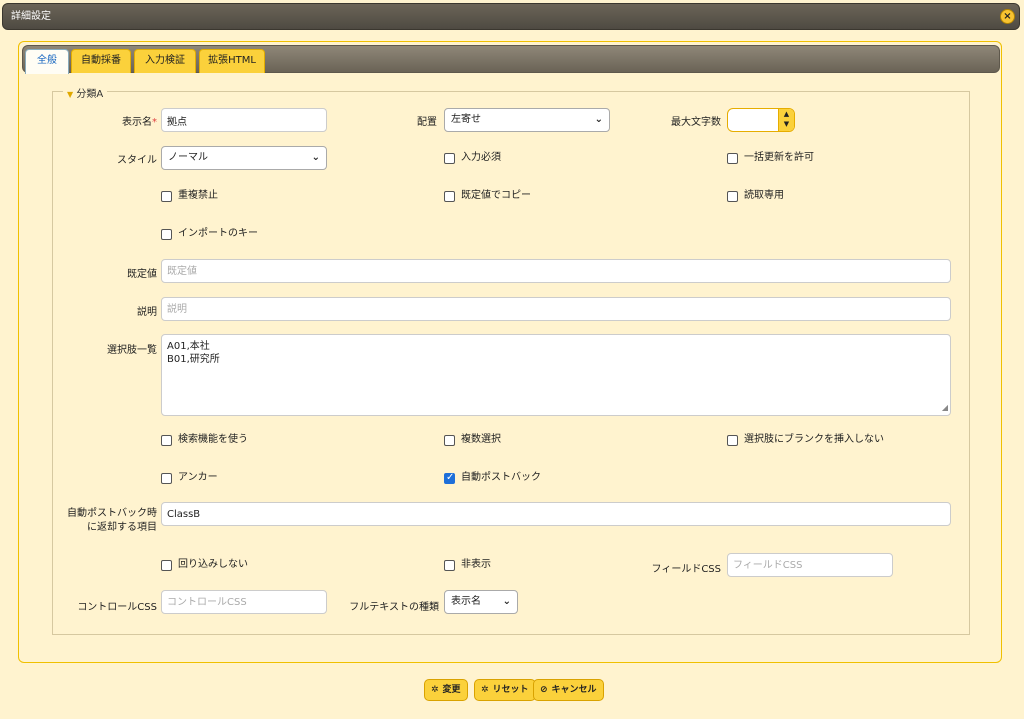  I want to click on import-key-checkbox: インポートのキー, so click(209, 234).